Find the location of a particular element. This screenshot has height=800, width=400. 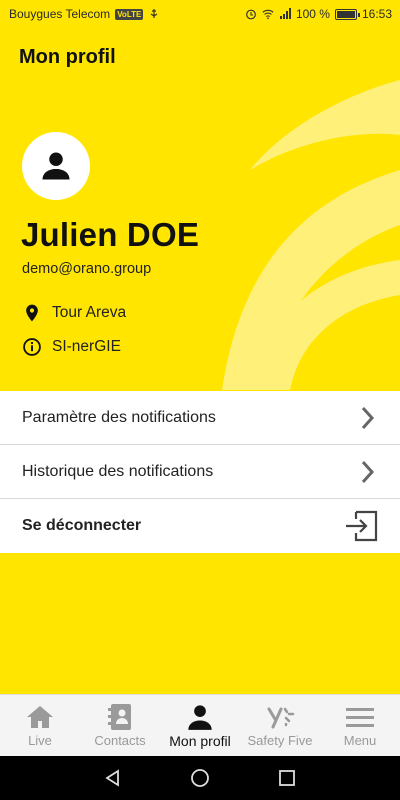

menu-item-label: Historique des notifications is located at coordinates (118, 471).